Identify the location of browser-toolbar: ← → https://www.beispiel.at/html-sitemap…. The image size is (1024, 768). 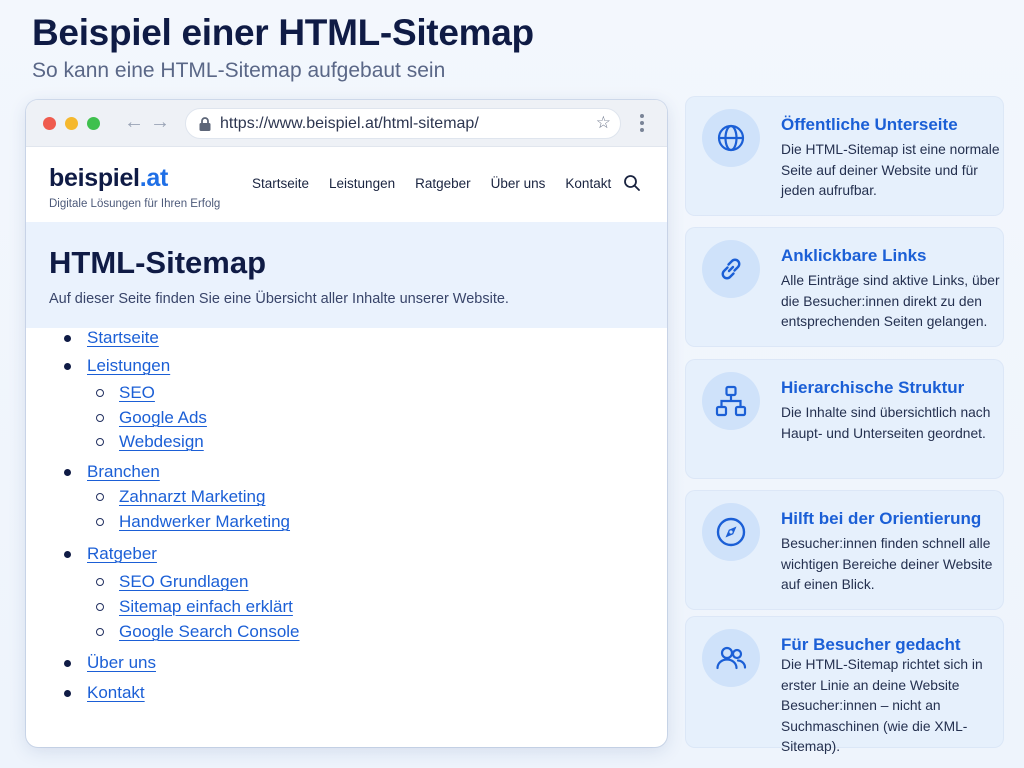
(346, 123).